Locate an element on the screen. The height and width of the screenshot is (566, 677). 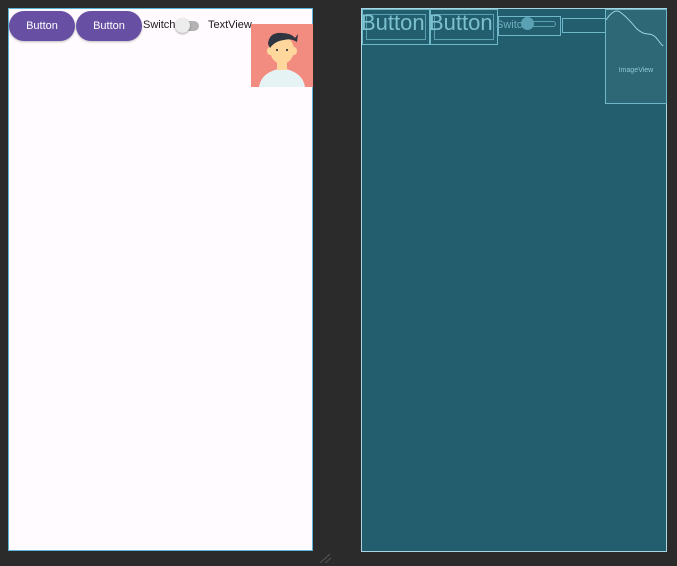
switch-label: Switch is located at coordinates (159, 25).